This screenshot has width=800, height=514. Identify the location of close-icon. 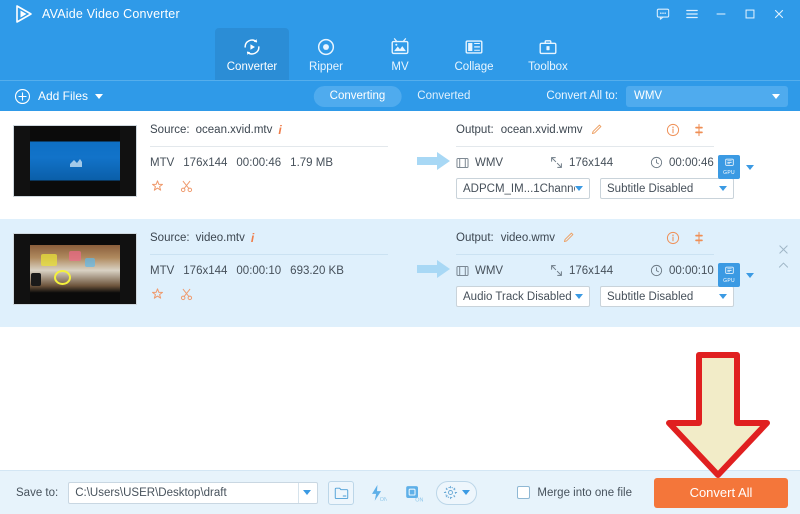
(779, 14).